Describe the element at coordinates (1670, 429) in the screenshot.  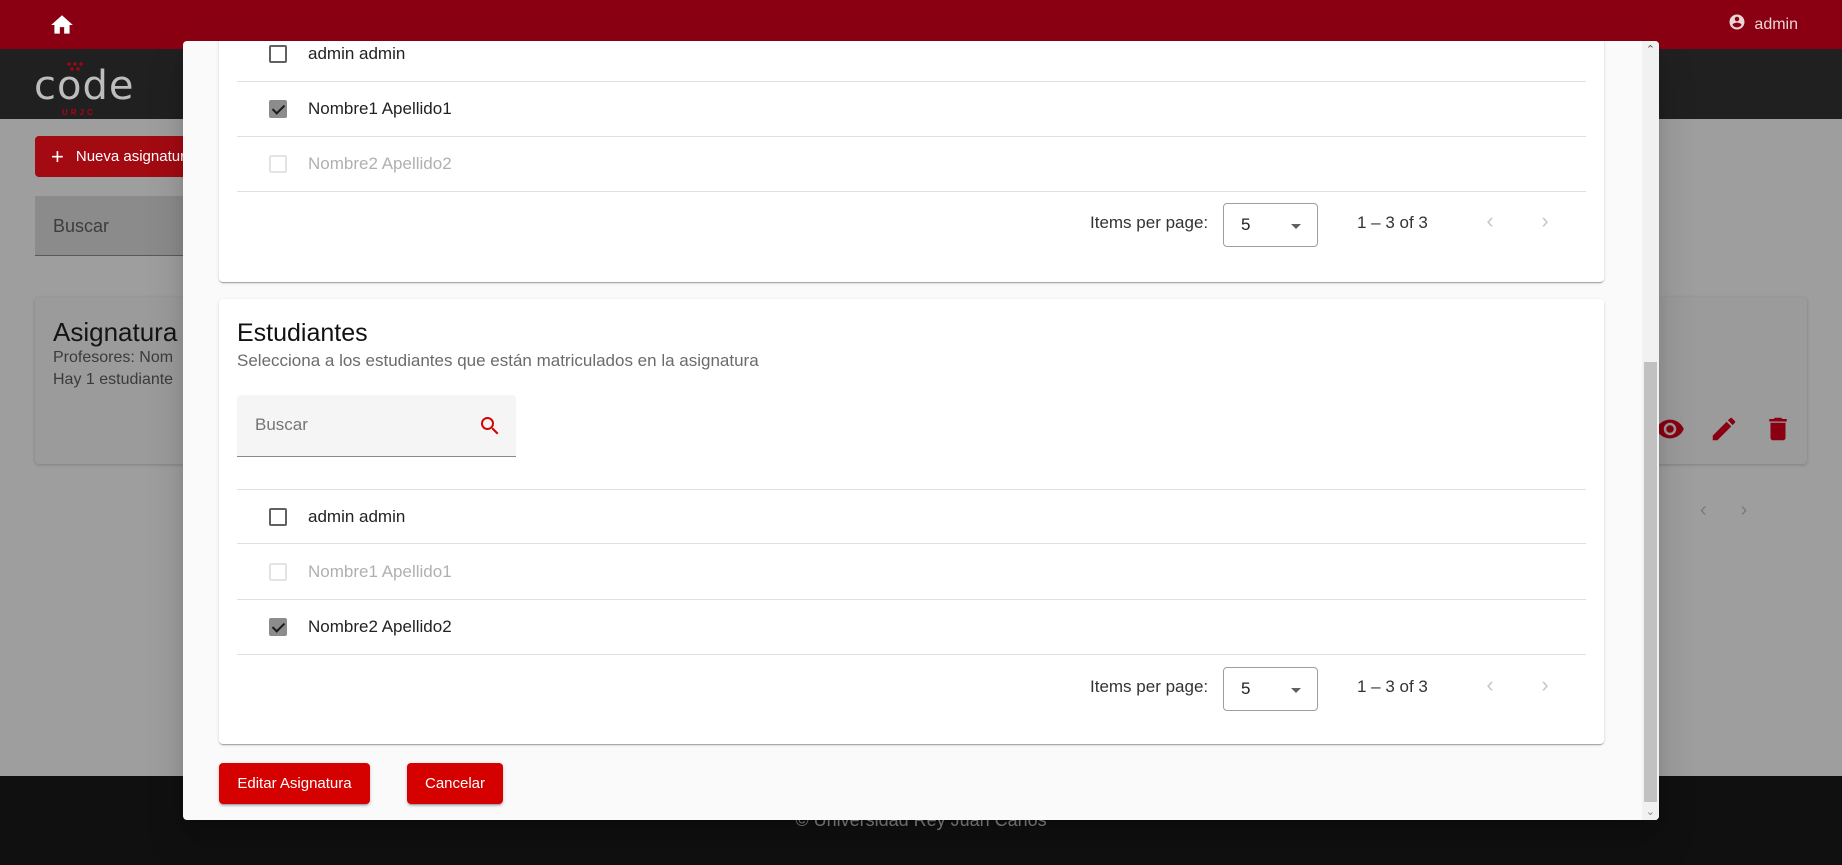
I see `view-icon` at that location.